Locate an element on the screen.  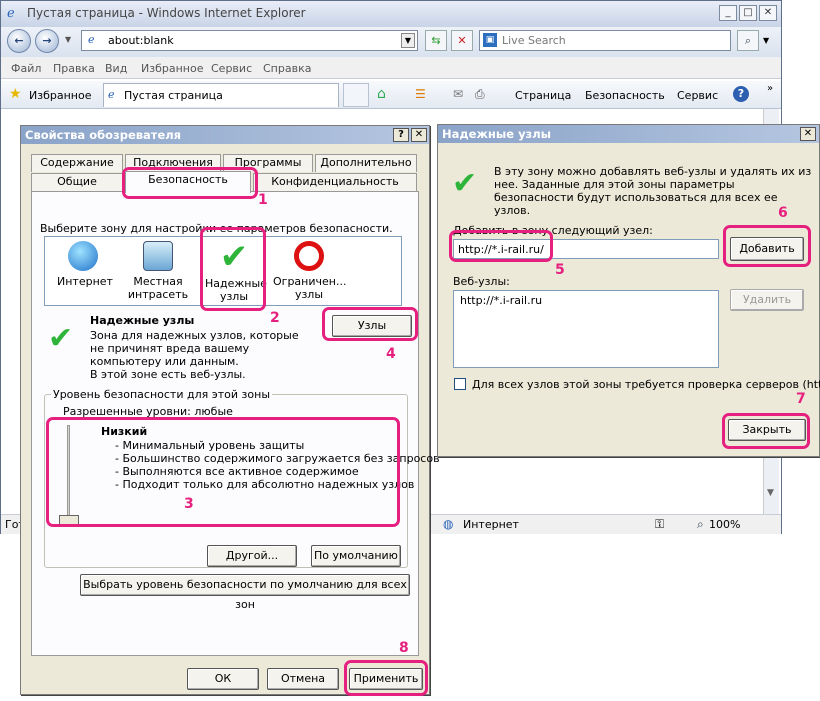
address-dropdown-icon: ▼ is located at coordinates (408, 40).